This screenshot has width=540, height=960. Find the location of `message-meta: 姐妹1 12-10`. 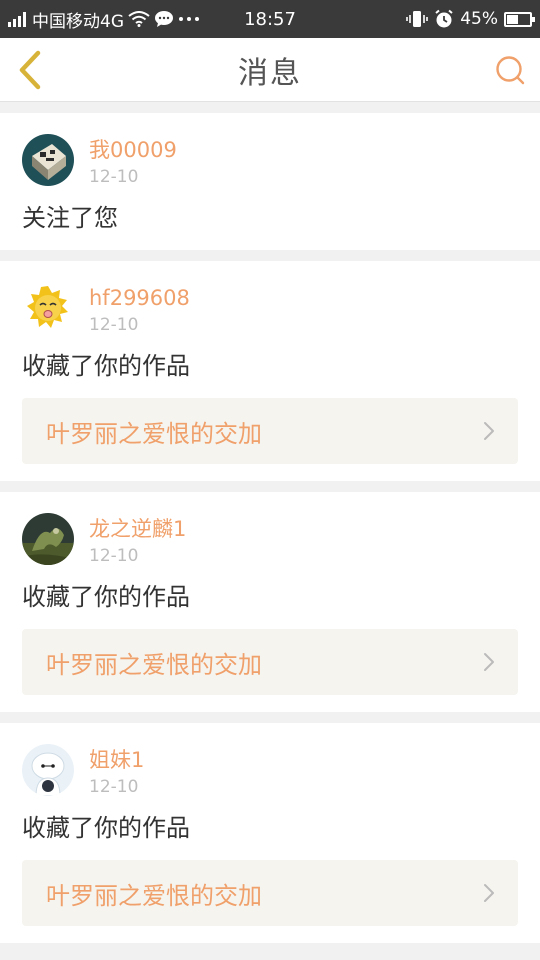

message-meta: 姐妹1 12-10 is located at coordinates (116, 771).